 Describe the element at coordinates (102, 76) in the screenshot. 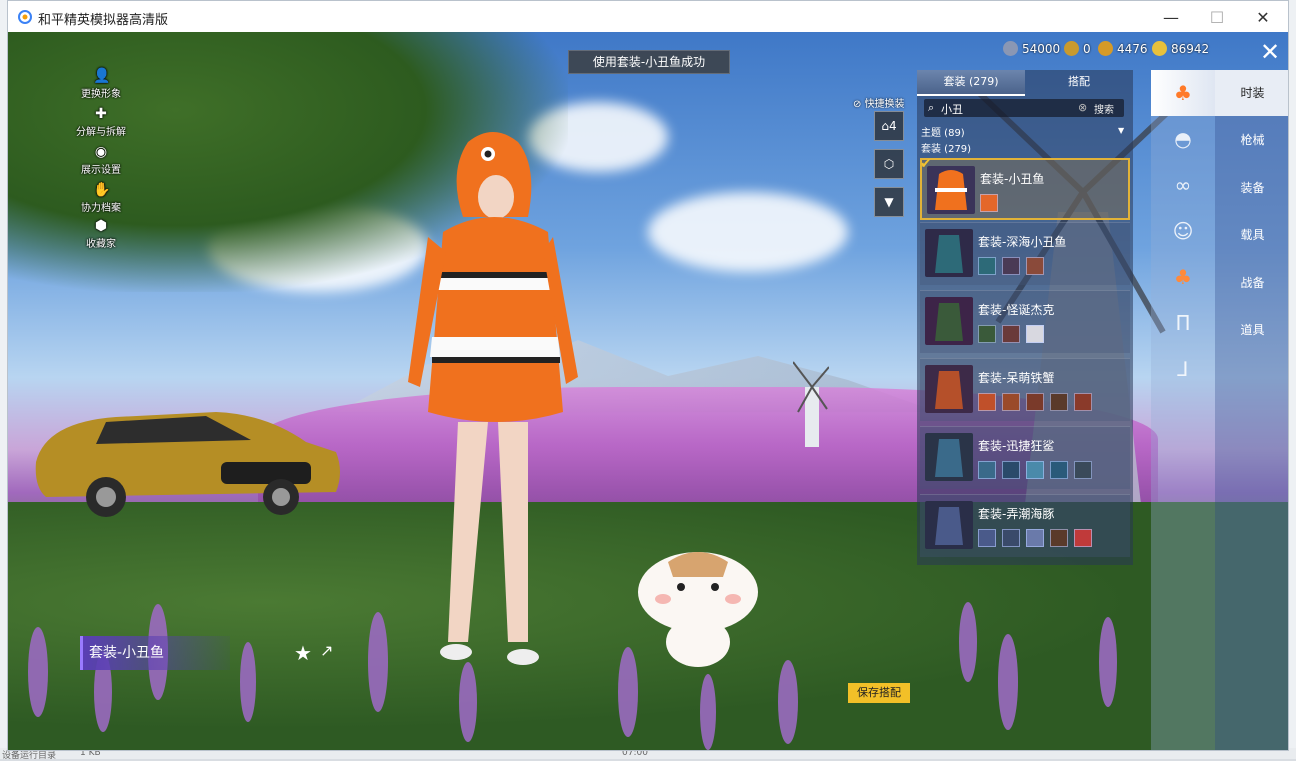

I see `person-icon: 👤` at that location.